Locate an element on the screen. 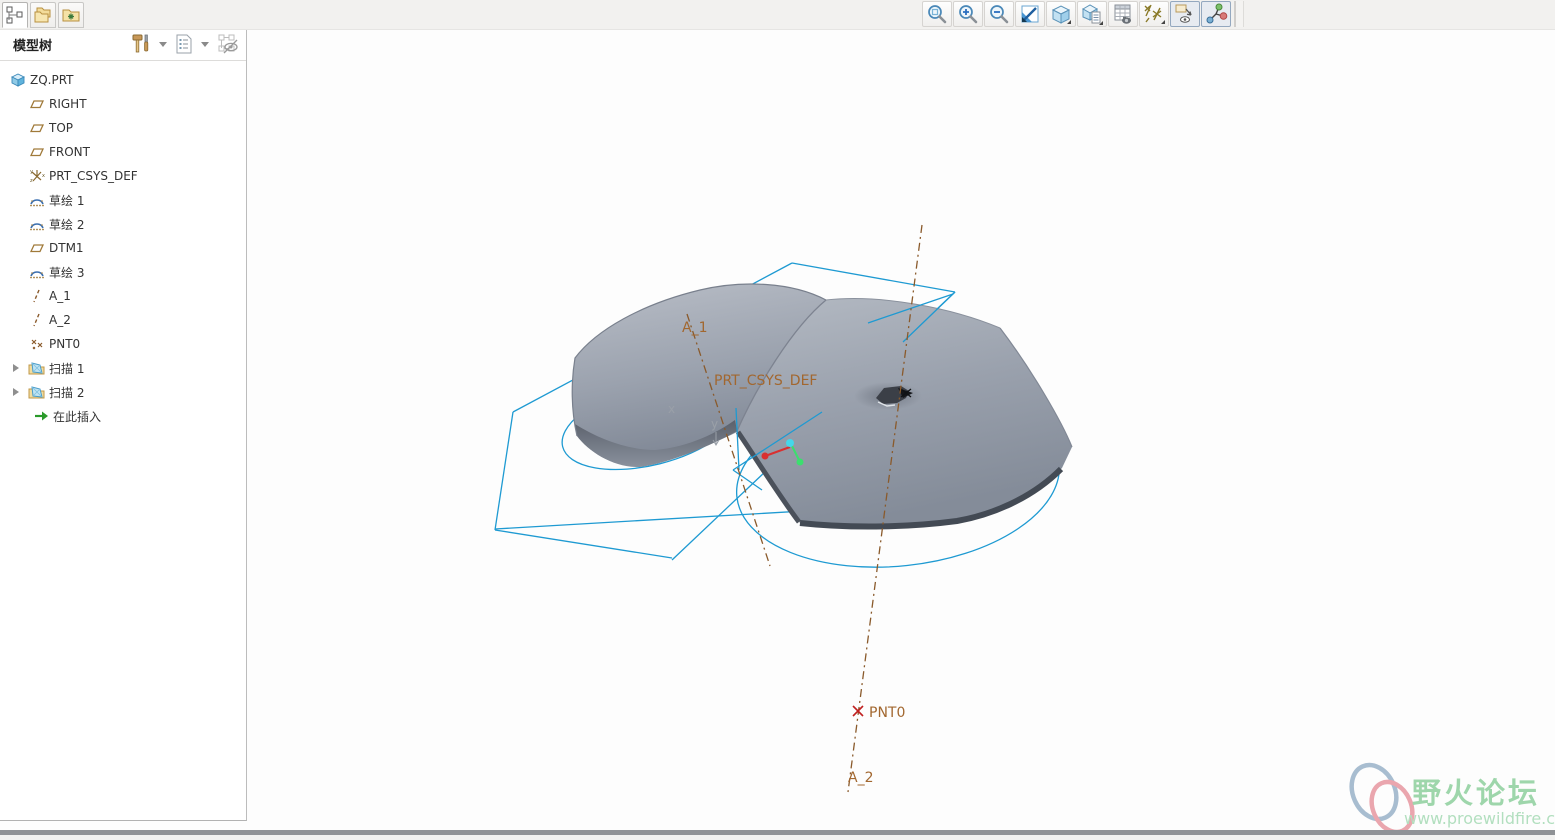 This screenshot has height=840, width=1555. saved-views-button is located at coordinates (1092, 14).